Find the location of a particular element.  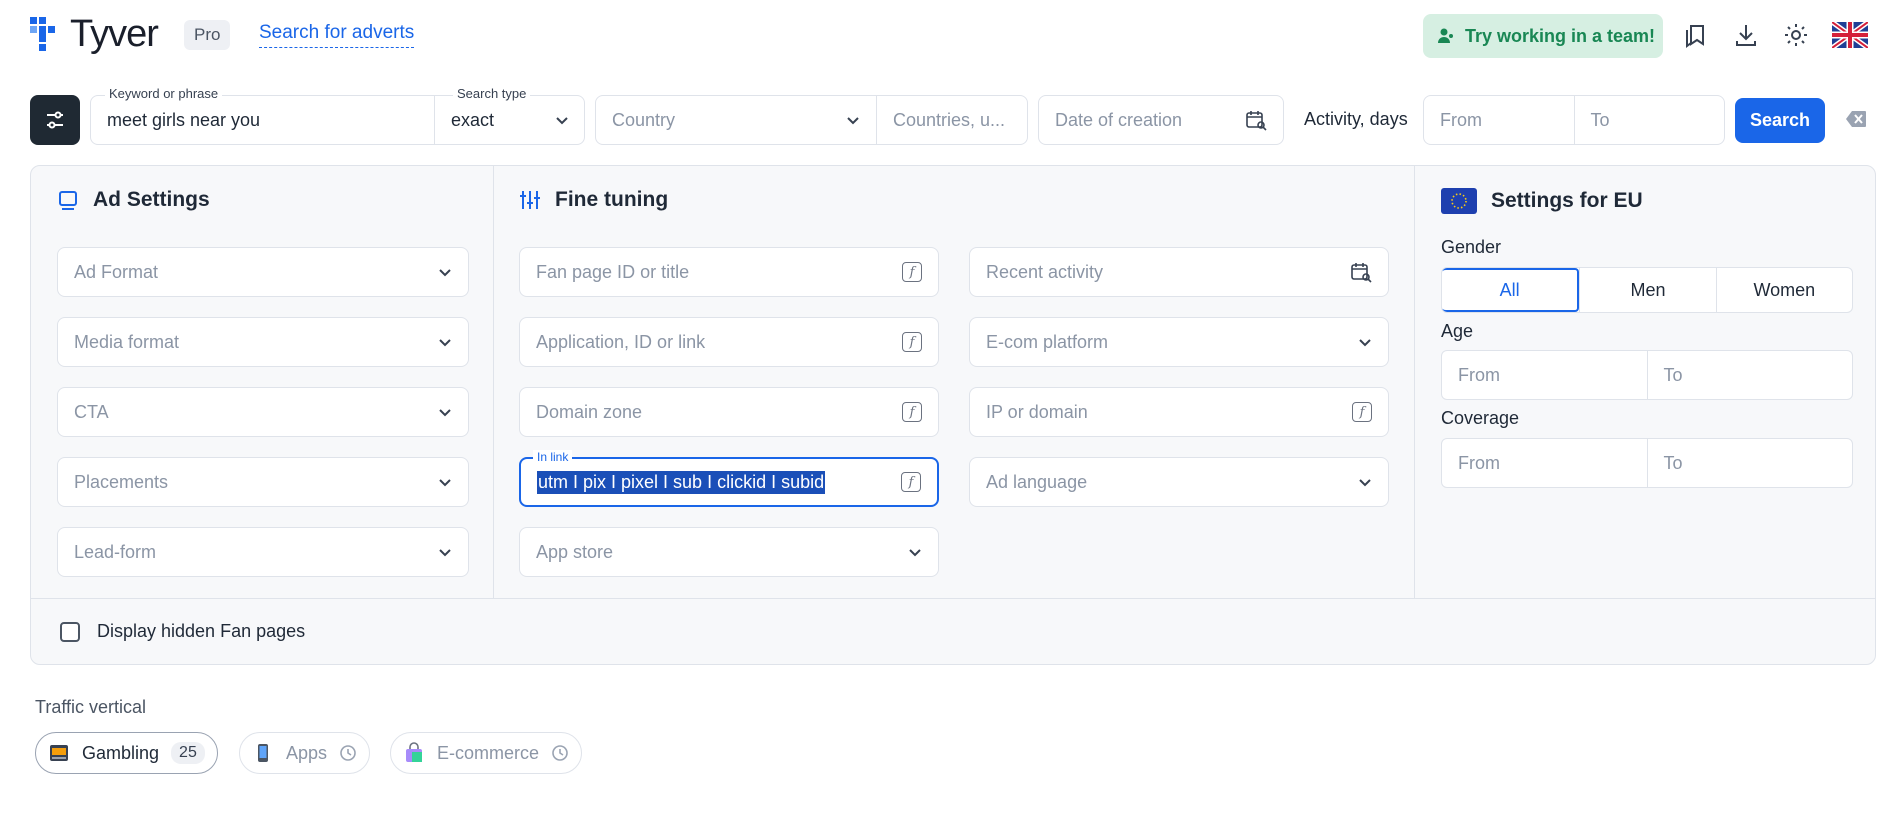

ecom-platform-placeholder: E-com platform is located at coordinates (1047, 341).